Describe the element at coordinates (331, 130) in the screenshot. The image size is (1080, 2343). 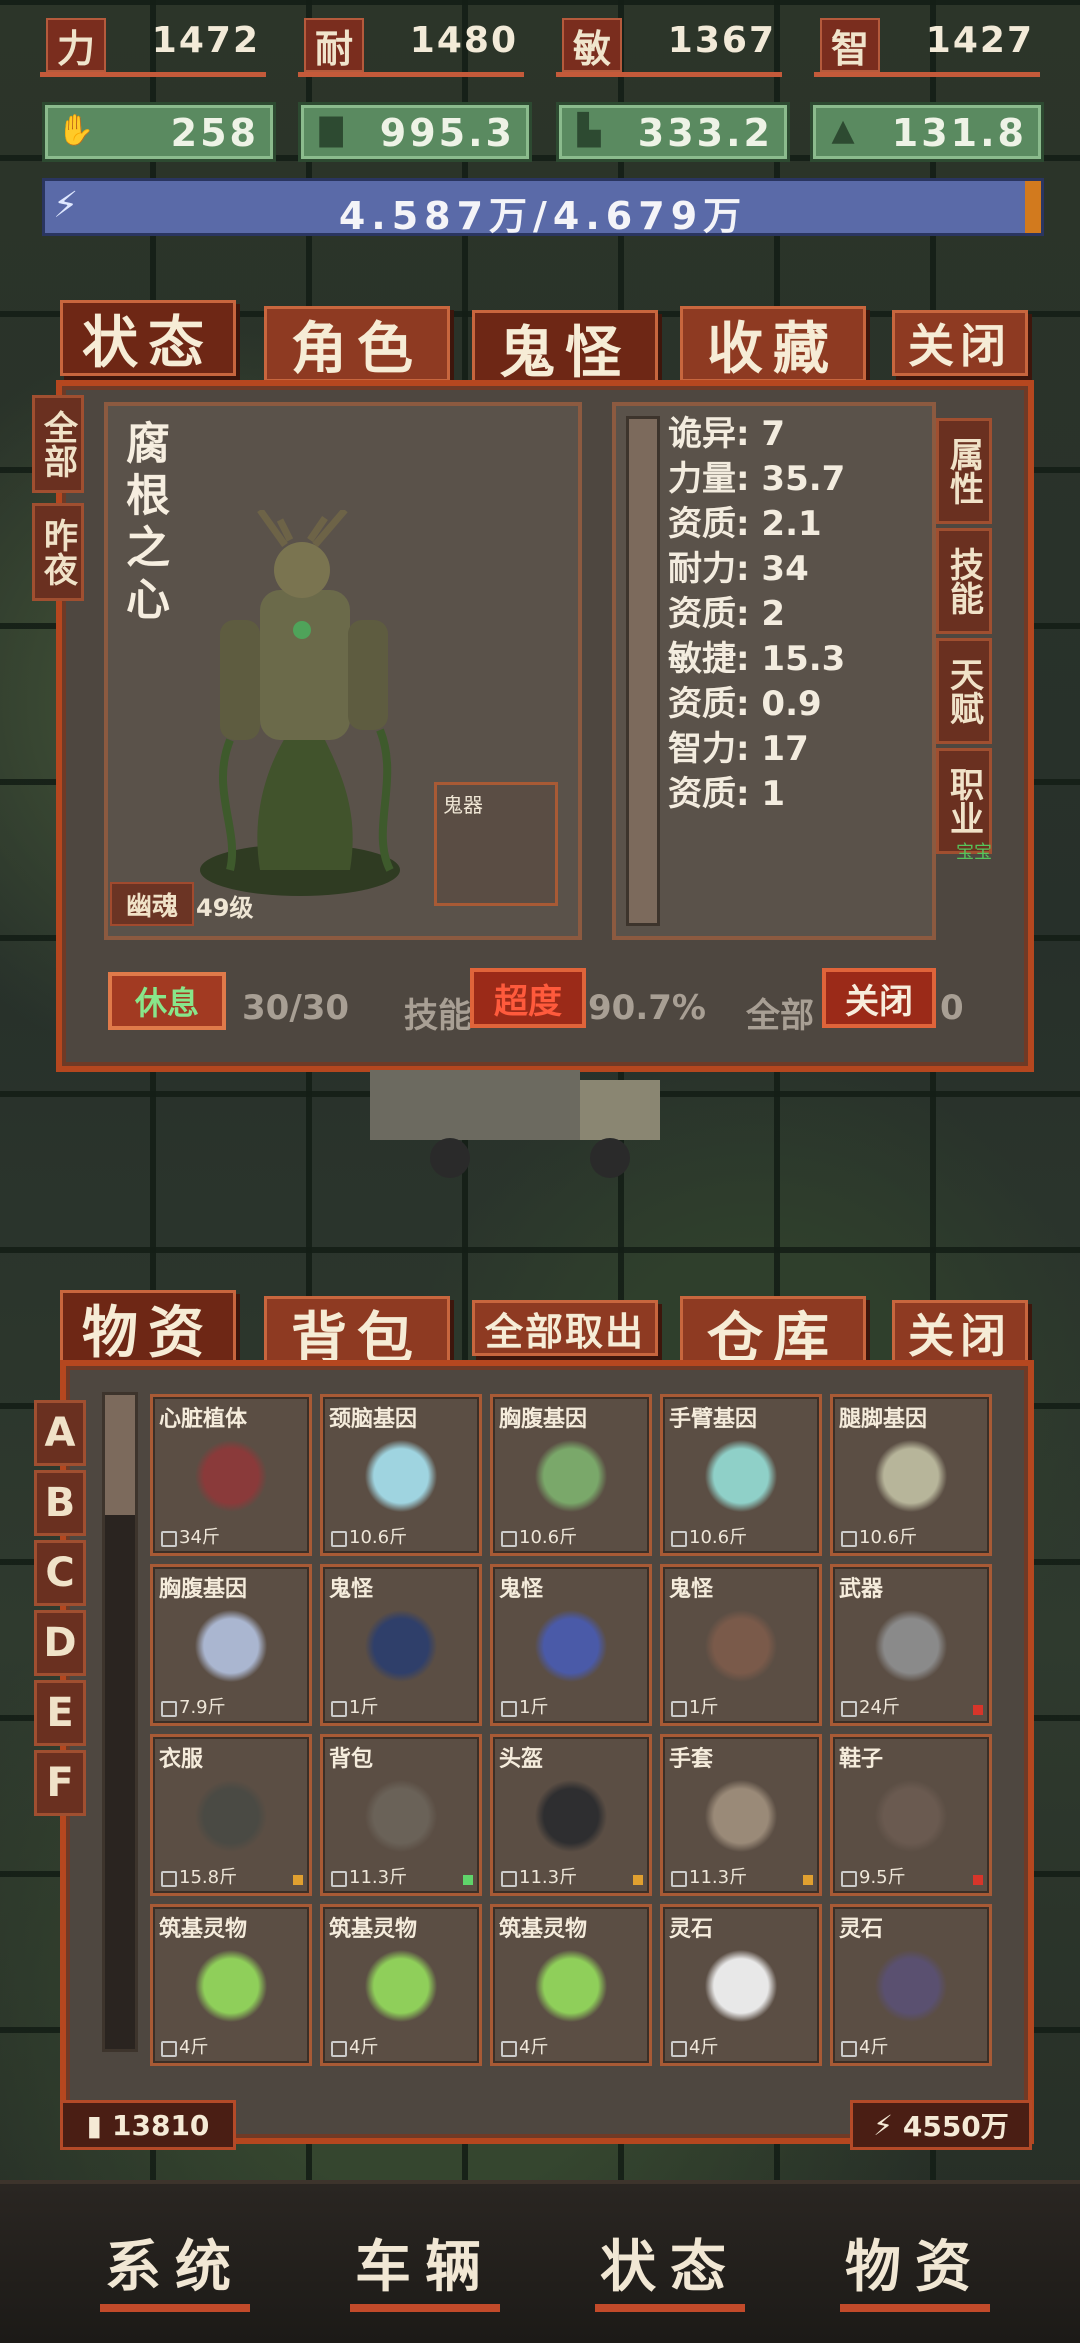
I see `shirt-icon: ▇` at that location.